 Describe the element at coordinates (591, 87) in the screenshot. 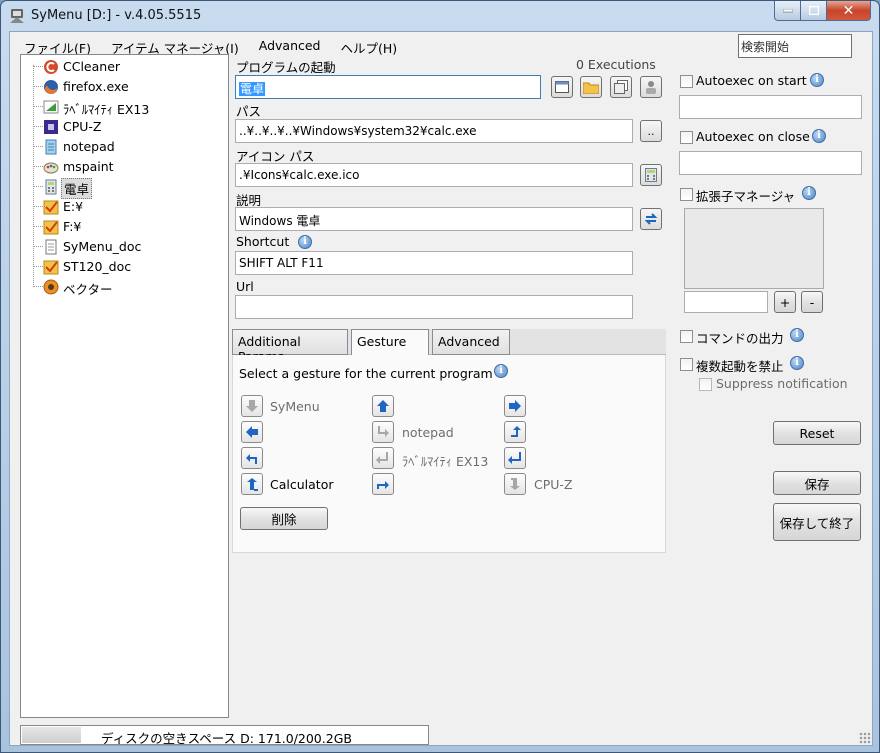

I see `folder-button` at that location.